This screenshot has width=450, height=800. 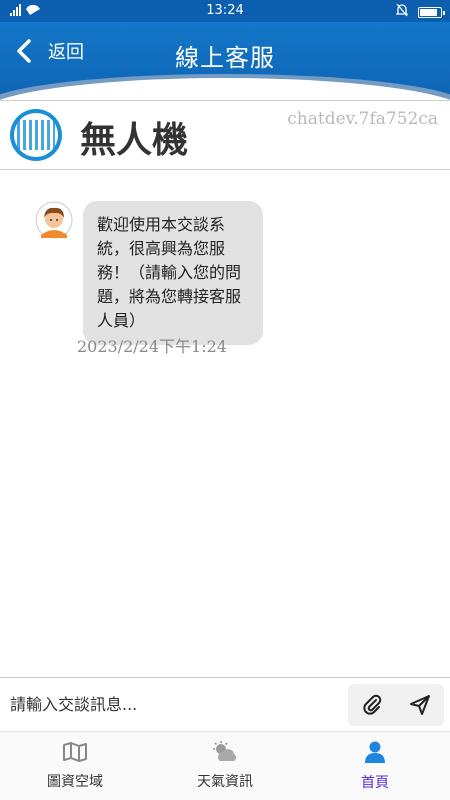 What do you see at coordinates (396, 705) in the screenshot?
I see `input-actions` at bounding box center [396, 705].